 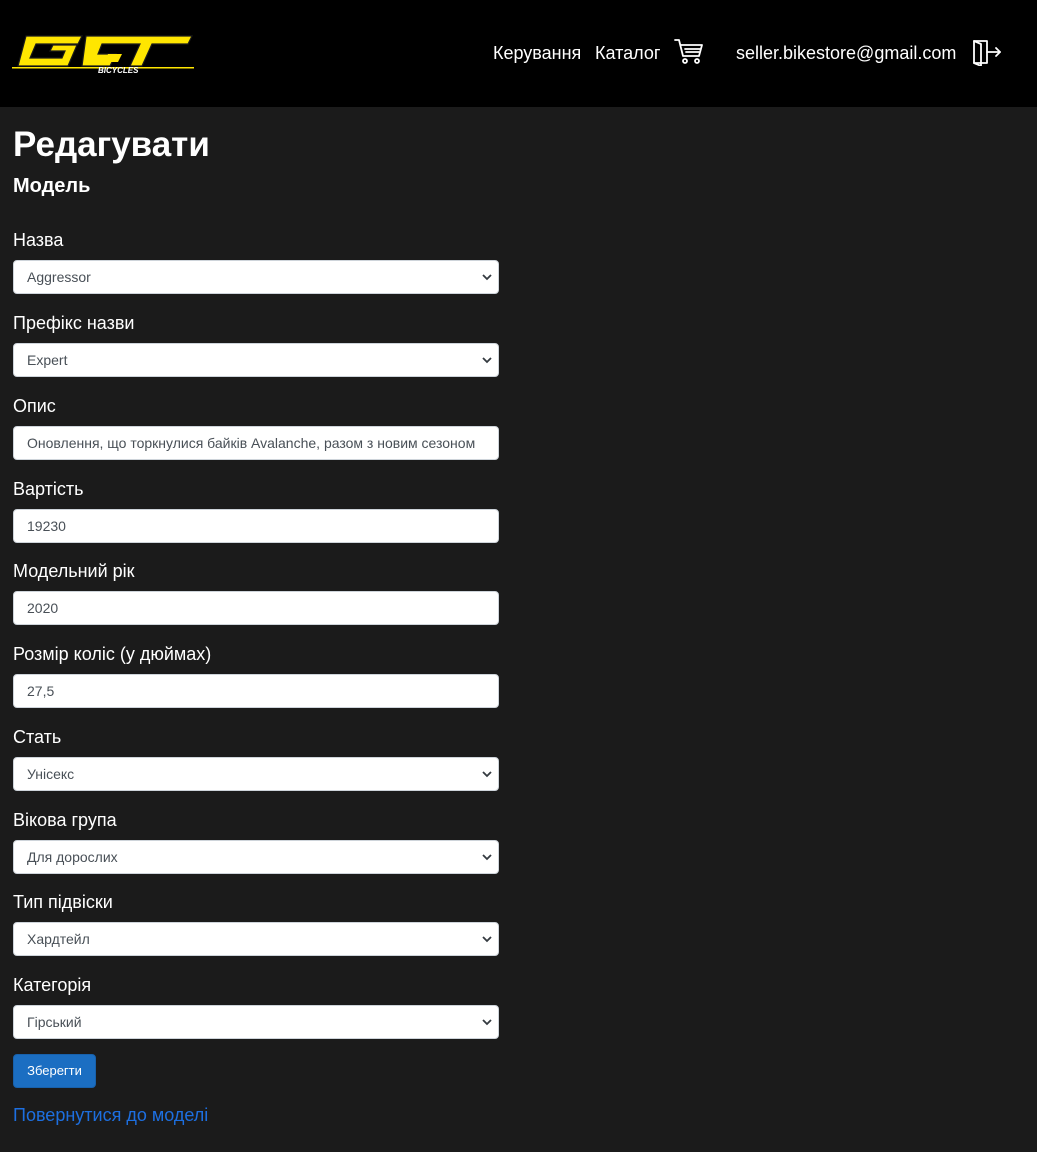 I want to click on field-price: Вартість 19230, so click(x=256, y=510).